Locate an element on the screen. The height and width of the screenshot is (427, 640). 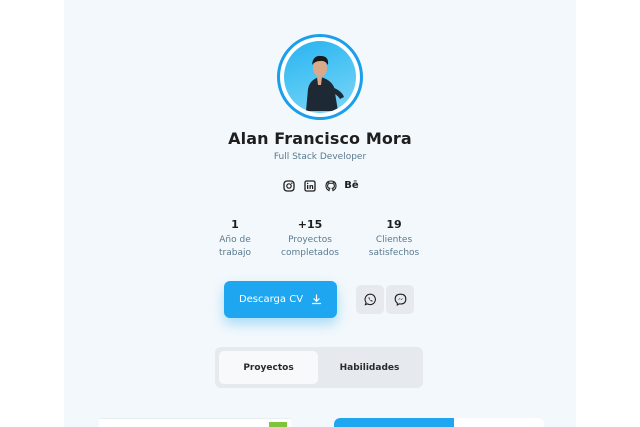
whatsapp-button is located at coordinates (370, 299).